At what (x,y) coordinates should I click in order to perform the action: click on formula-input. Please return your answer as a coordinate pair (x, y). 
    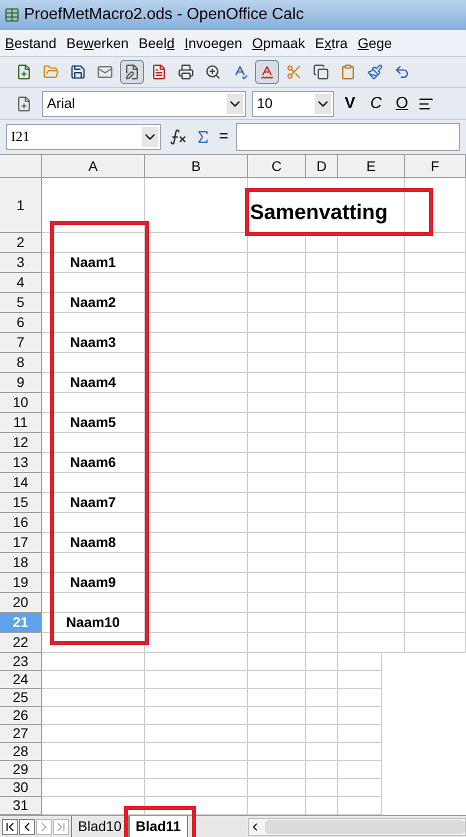
    Looking at the image, I should click on (348, 137).